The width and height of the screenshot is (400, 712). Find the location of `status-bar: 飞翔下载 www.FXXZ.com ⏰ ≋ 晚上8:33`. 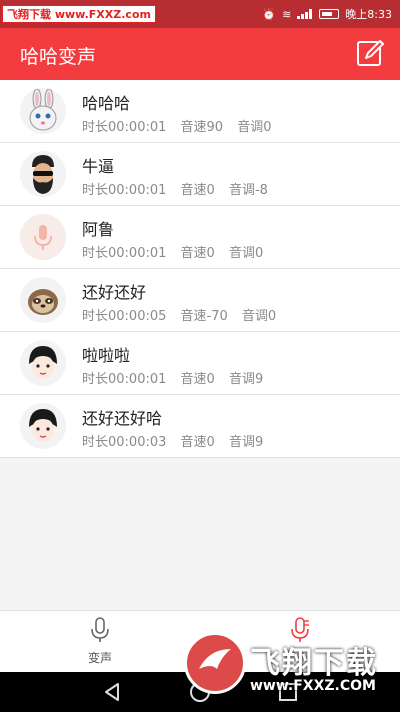

status-bar: 飞翔下载 www.FXXZ.com ⏰ ≋ 晚上8:33 is located at coordinates (200, 14).